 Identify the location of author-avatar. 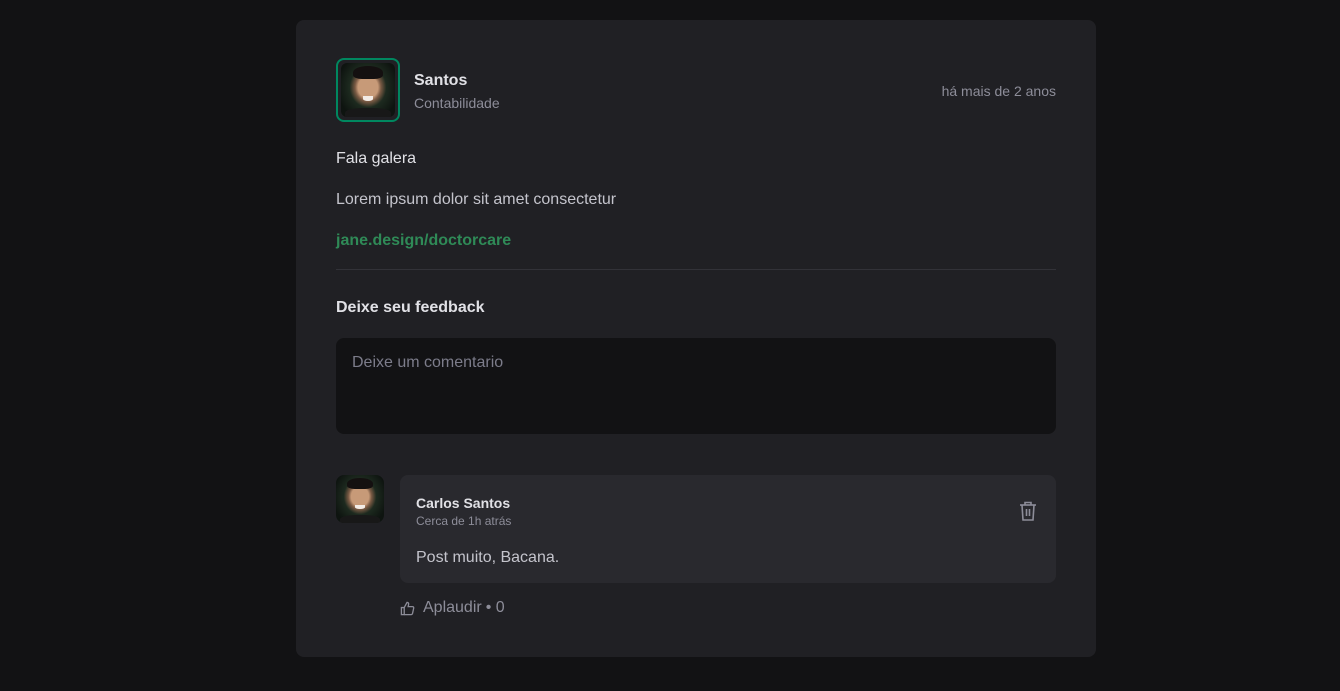
(368, 90).